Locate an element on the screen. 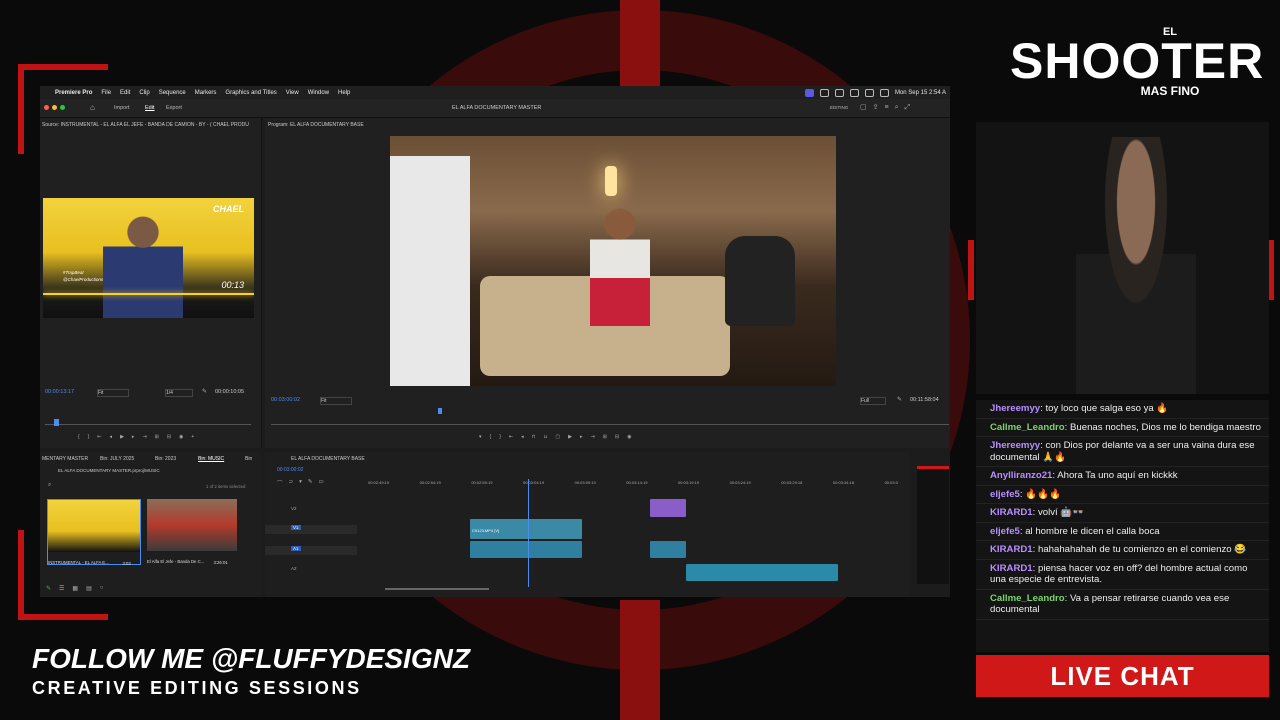 The width and height of the screenshot is (1280, 720). tab-edit: Edit is located at coordinates (149, 108).